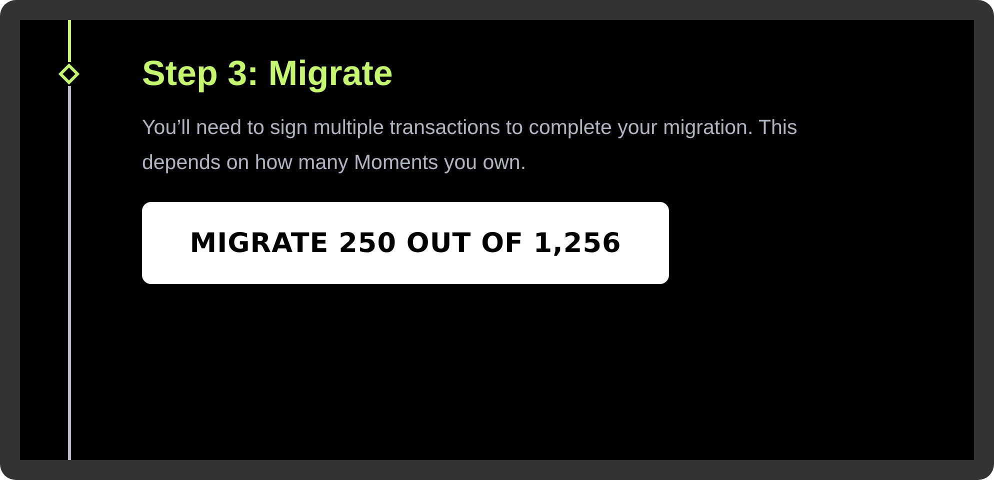  I want to click on step-title: Step 3: Migrate, so click(268, 74).